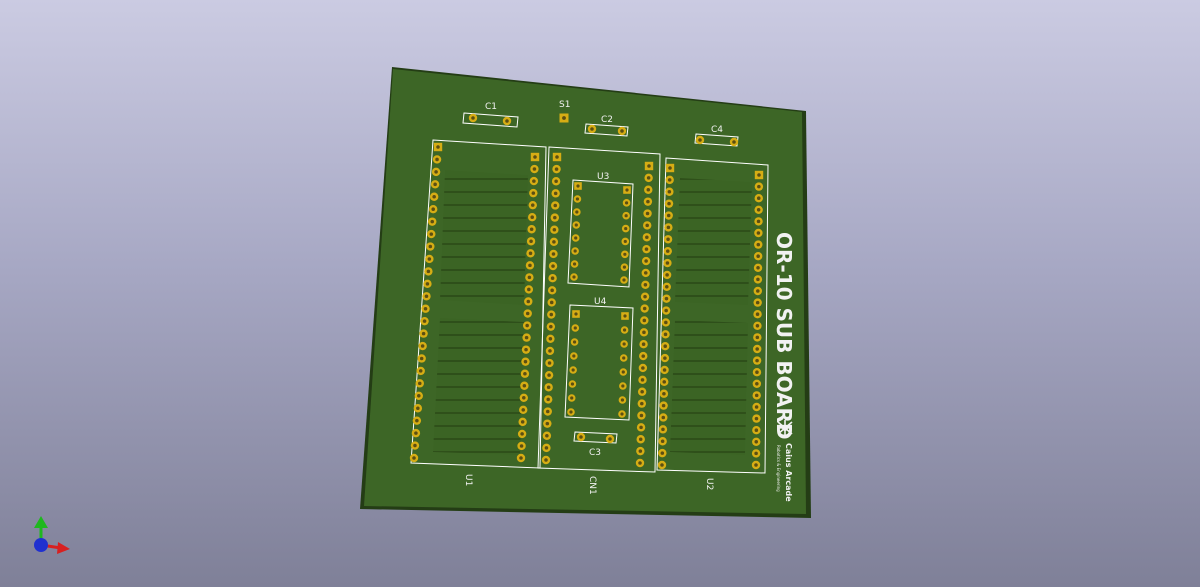 The width and height of the screenshot is (1200, 587). What do you see at coordinates (41, 522) in the screenshot?
I see `y-axis-arrow-icon` at bounding box center [41, 522].